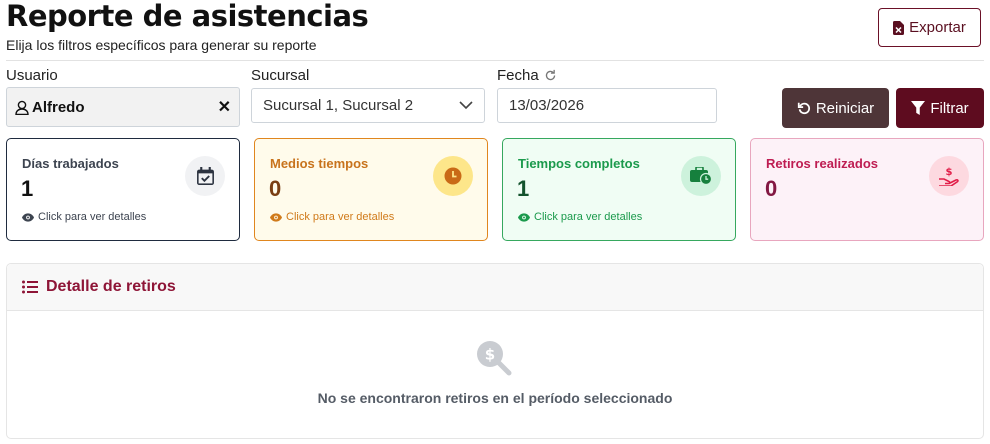 The image size is (990, 444). What do you see at coordinates (701, 176) in the screenshot?
I see `briefcase-clock-icon` at bounding box center [701, 176].